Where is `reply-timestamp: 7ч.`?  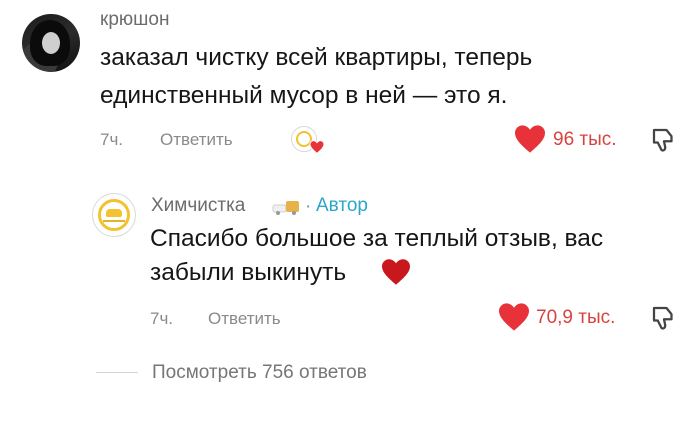 reply-timestamp: 7ч. is located at coordinates (162, 318).